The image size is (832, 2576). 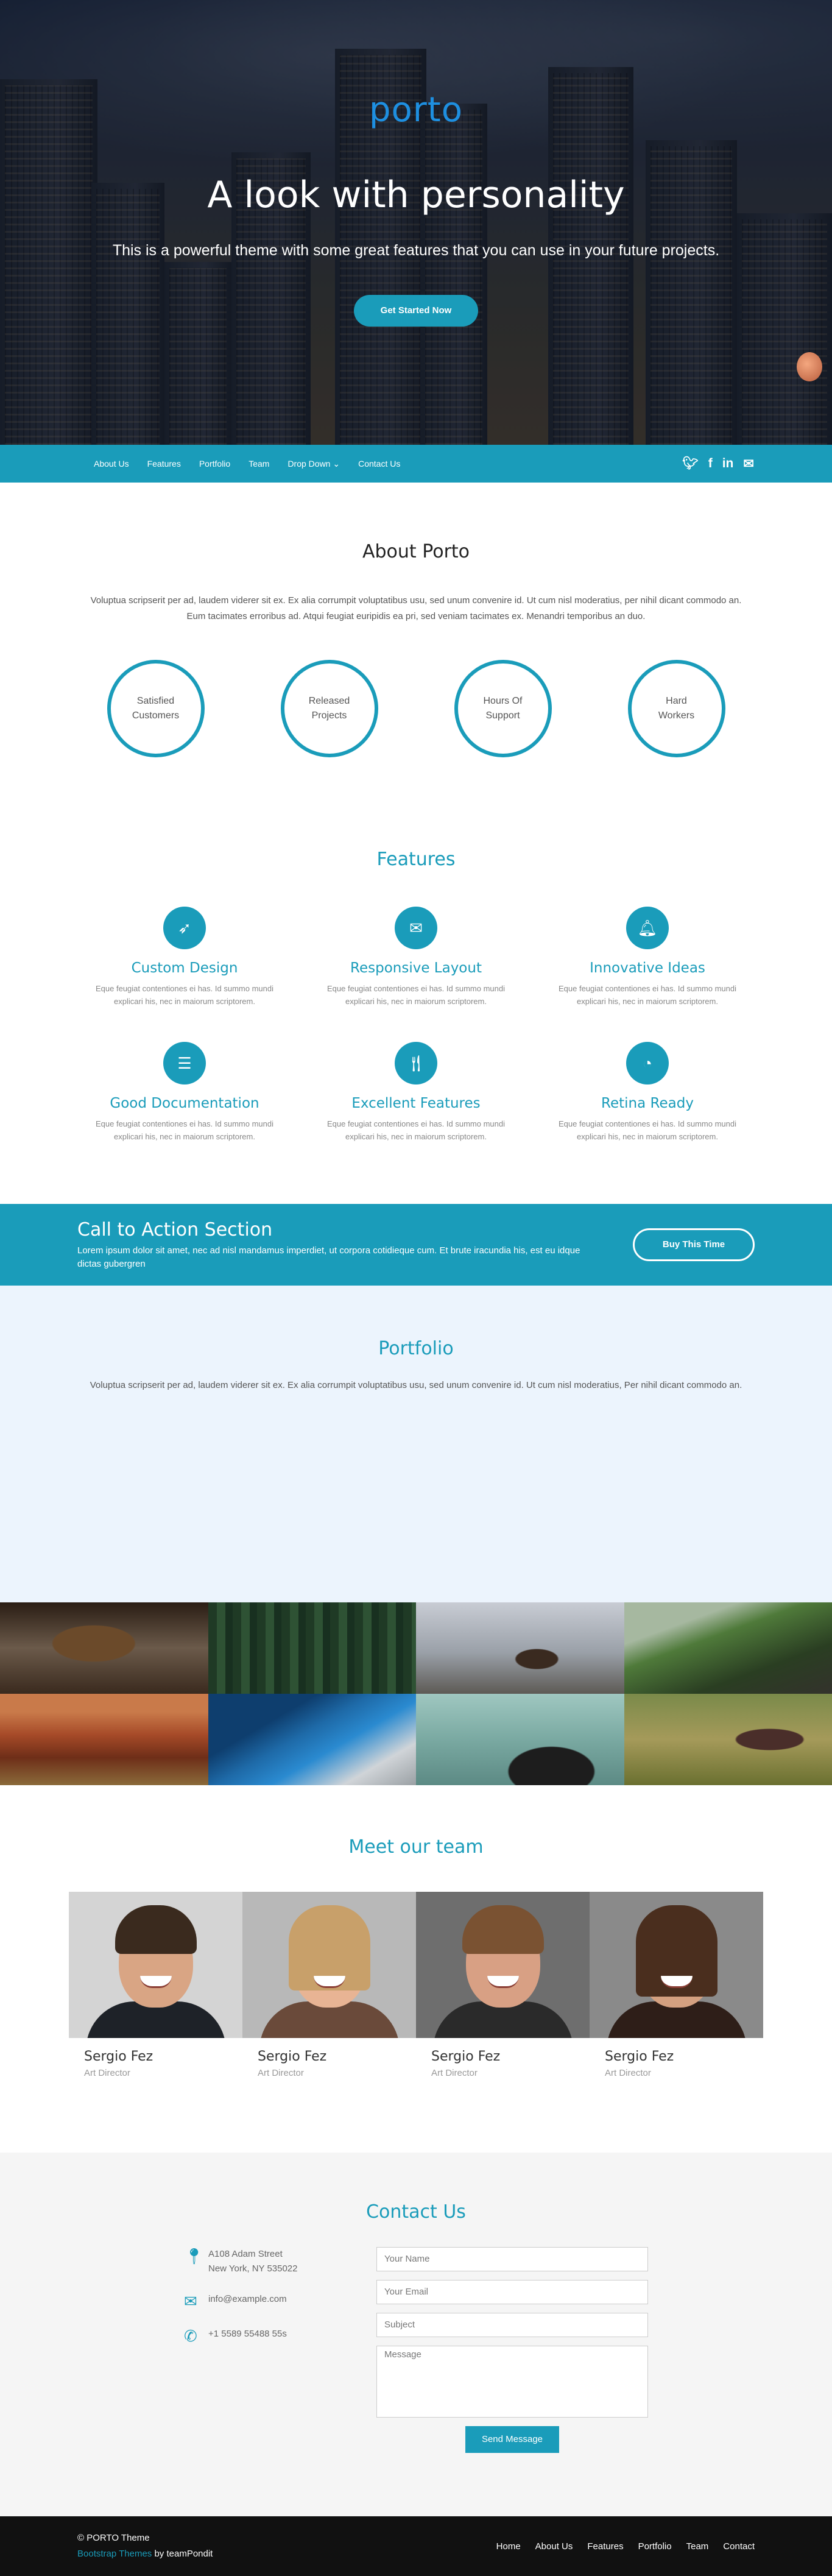 What do you see at coordinates (312, 1648) in the screenshot?
I see `portfolio-image-forest` at bounding box center [312, 1648].